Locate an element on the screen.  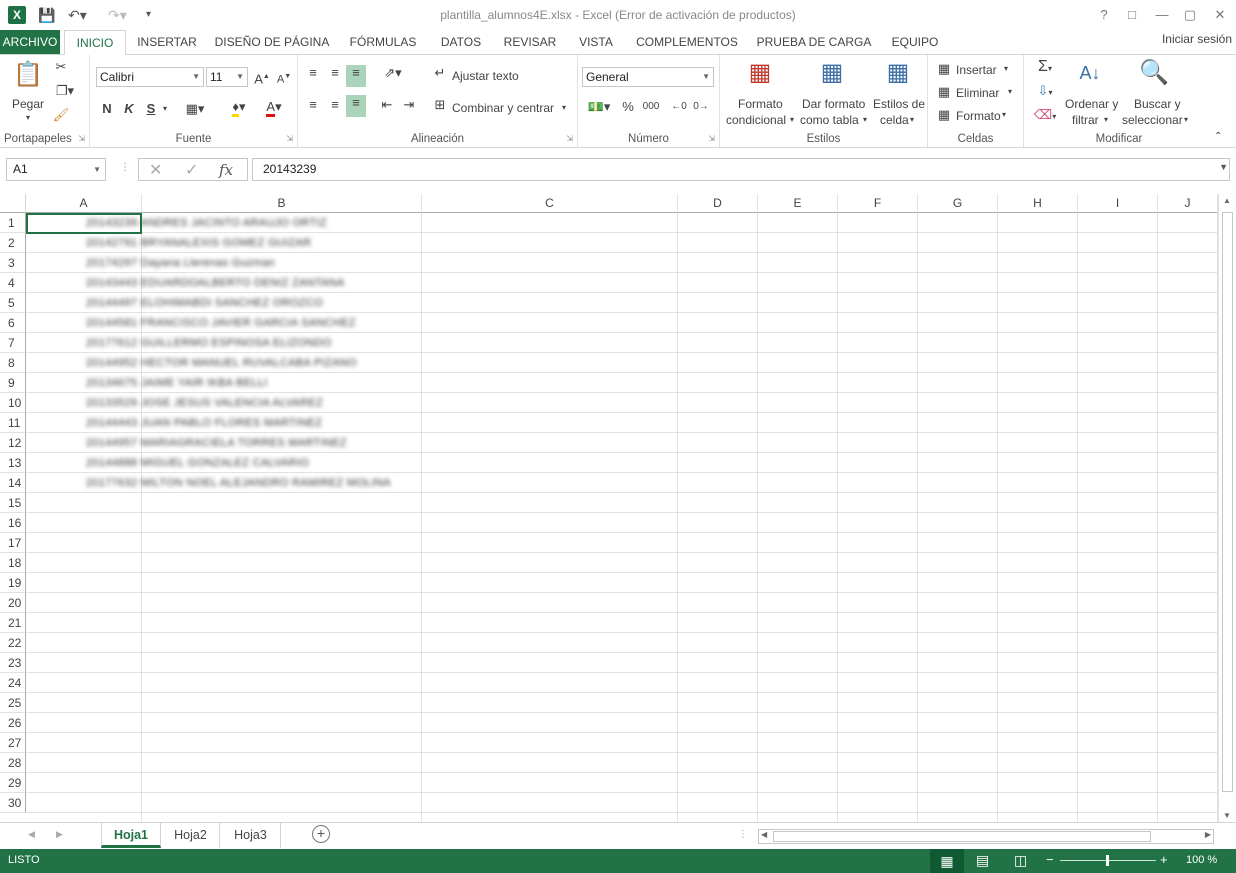
find-select-label-2: seleccionar is located at coordinates (1152, 120).